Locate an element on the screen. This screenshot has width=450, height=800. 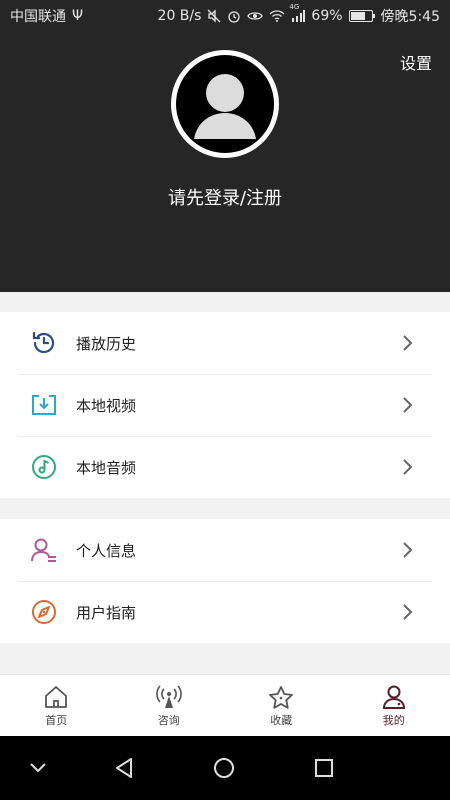
menu-label: 播放历史 is located at coordinates (106, 343).